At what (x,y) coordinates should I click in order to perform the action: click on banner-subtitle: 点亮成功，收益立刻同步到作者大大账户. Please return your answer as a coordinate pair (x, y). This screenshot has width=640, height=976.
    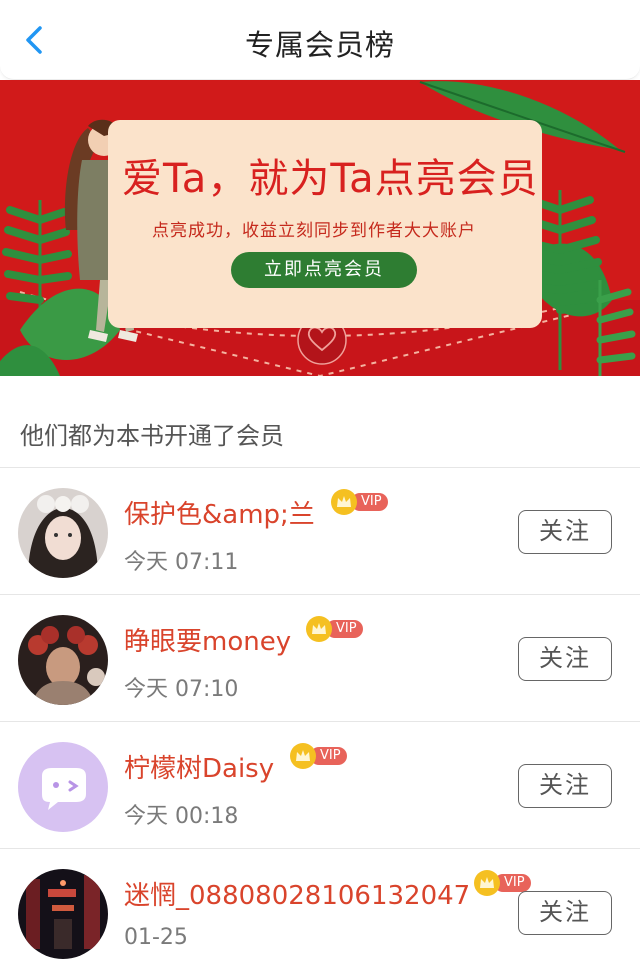
    Looking at the image, I should click on (314, 231).